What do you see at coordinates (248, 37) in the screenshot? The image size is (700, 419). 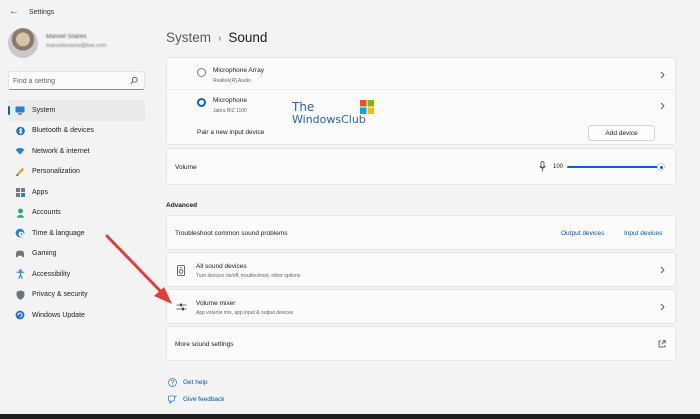 I see `breadcrumb-current: Sound` at bounding box center [248, 37].